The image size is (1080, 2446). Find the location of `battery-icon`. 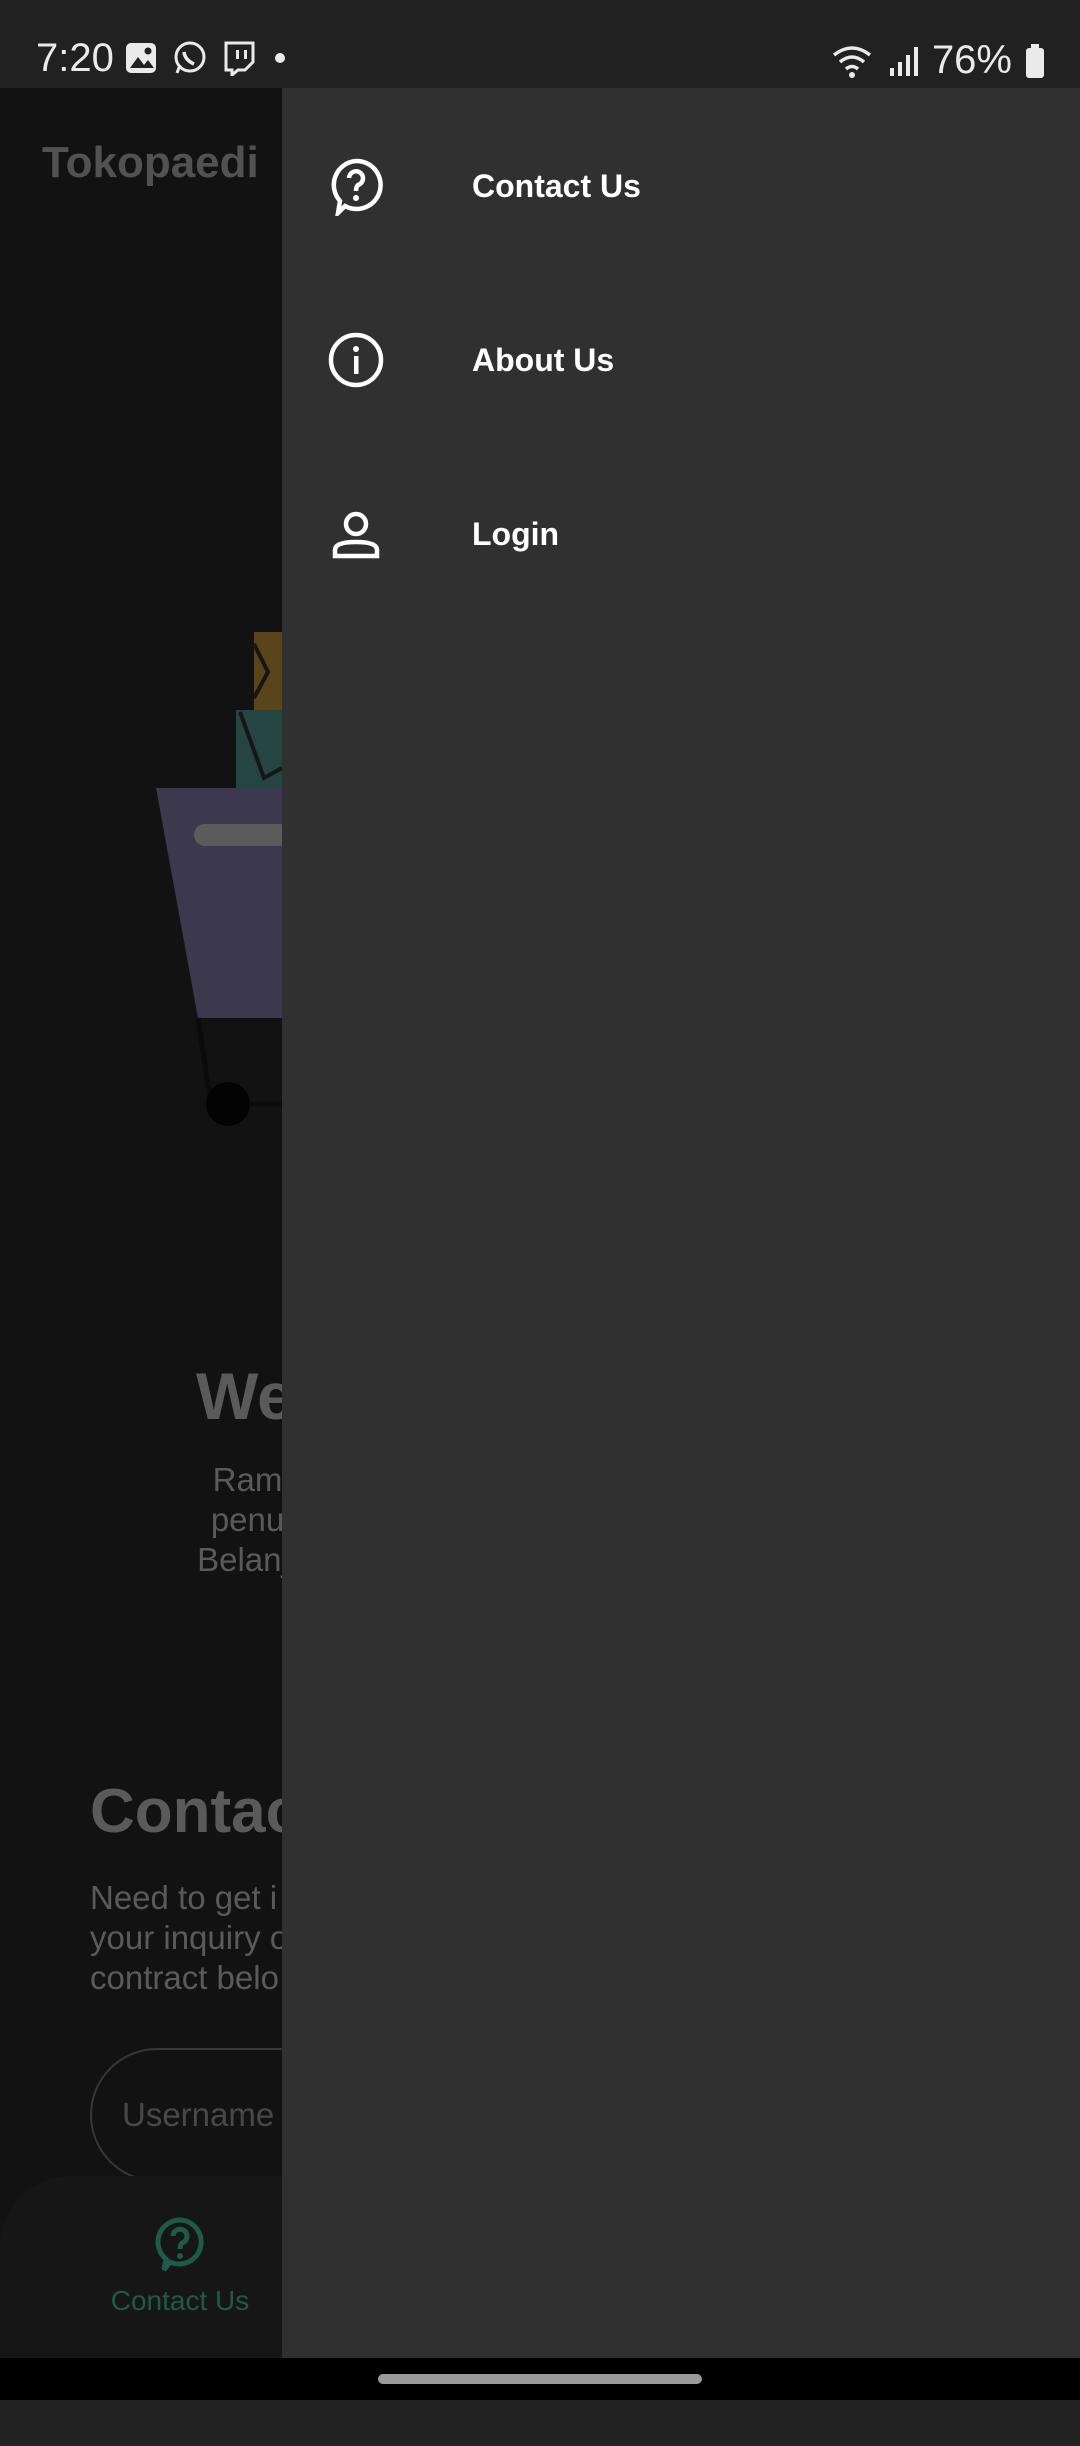

battery-icon is located at coordinates (1035, 60).